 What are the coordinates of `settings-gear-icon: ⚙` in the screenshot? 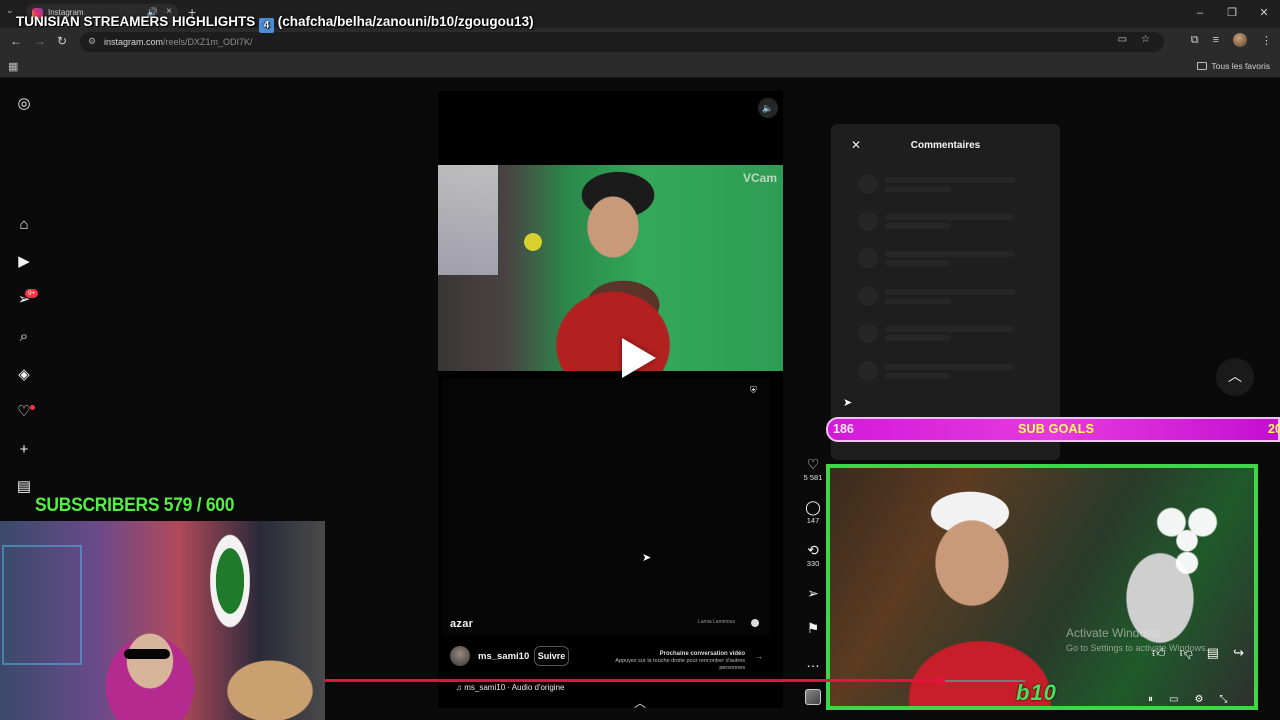 It's located at (1198, 699).